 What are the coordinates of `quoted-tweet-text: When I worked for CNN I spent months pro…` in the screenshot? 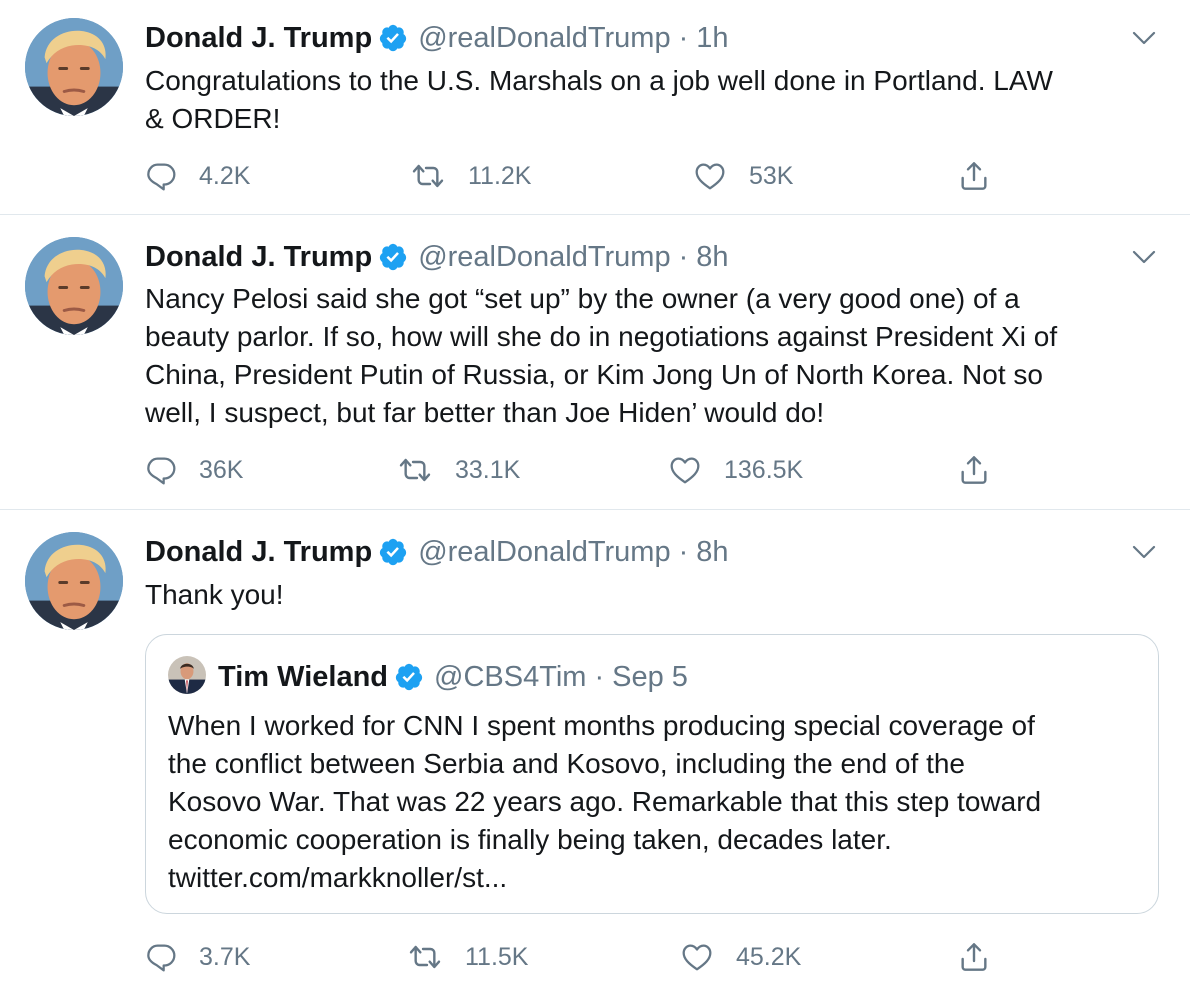 It's located at (605, 801).